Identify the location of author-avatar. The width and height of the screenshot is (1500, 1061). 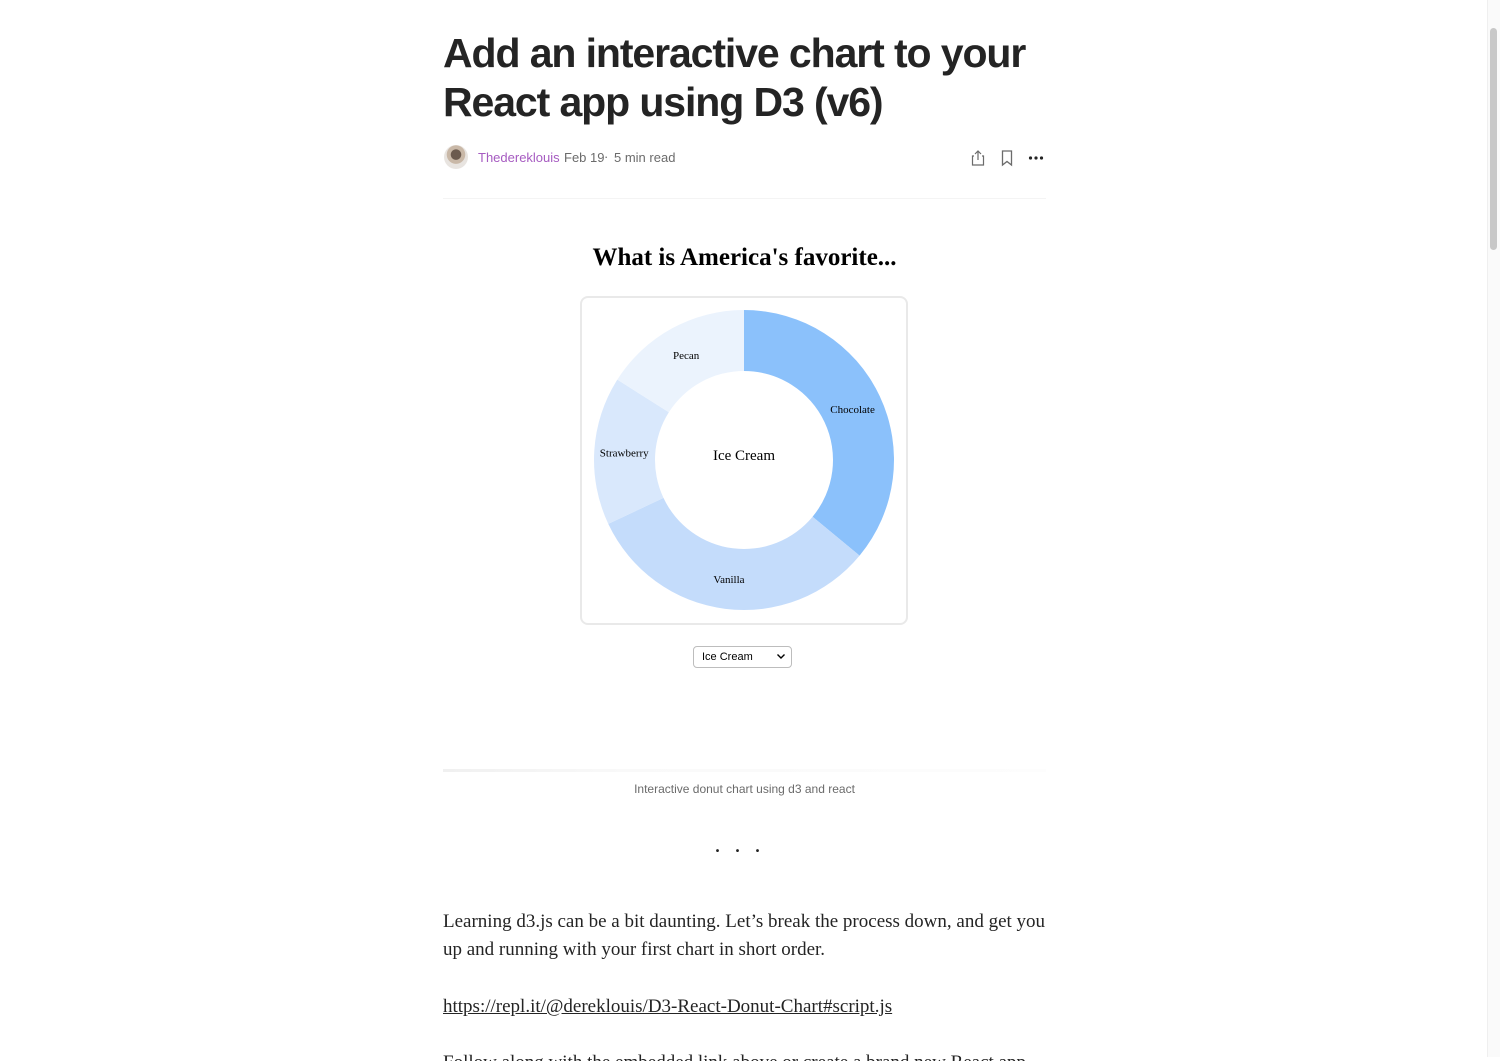
(456, 157).